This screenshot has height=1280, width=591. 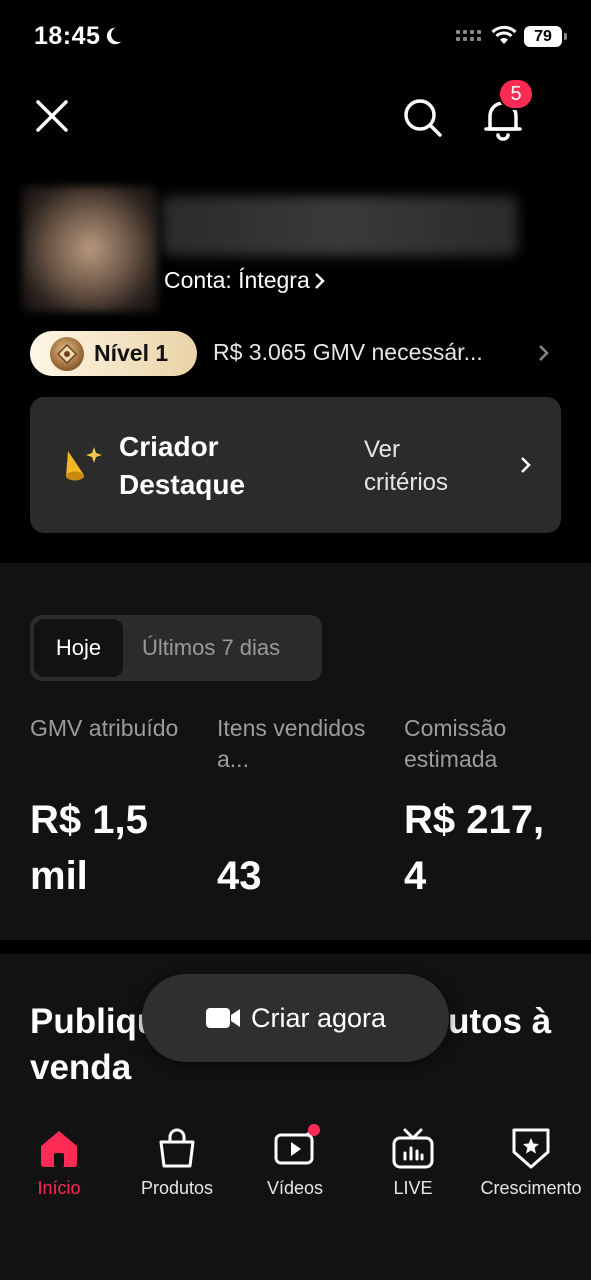 I want to click on tab-today: Hoje, so click(x=78, y=648).